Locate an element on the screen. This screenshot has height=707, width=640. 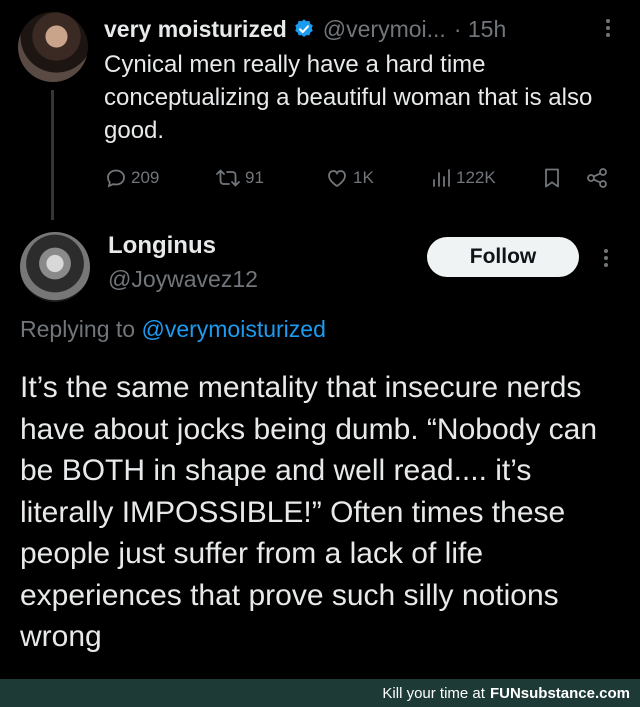
retweet-button: 91 is located at coordinates (239, 178).